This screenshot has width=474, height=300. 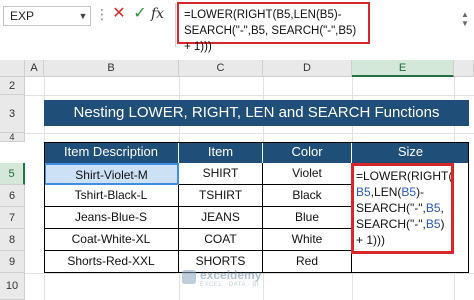 I want to click on column-header-b: B, so click(x=111, y=68).